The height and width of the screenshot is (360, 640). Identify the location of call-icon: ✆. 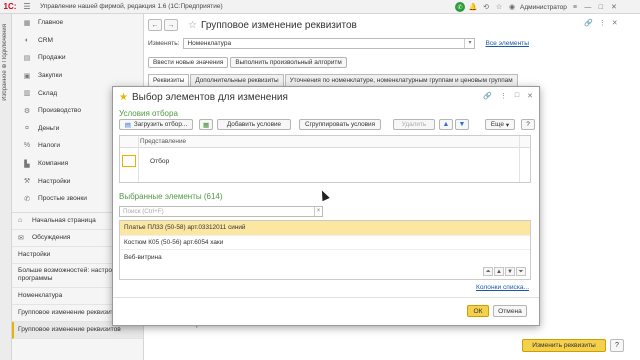
(460, 7).